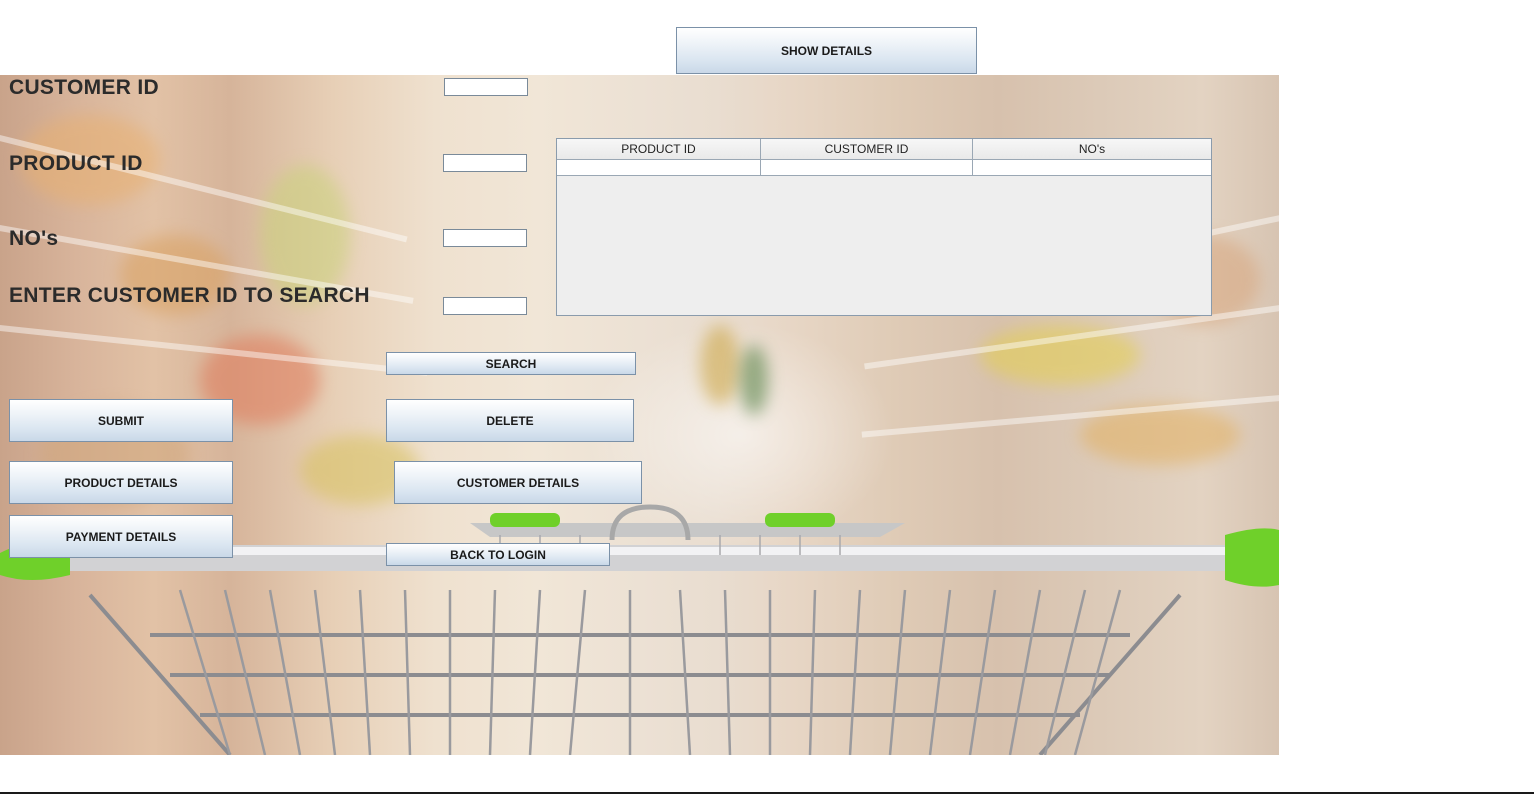  I want to click on search-customer-id-input, so click(485, 306).